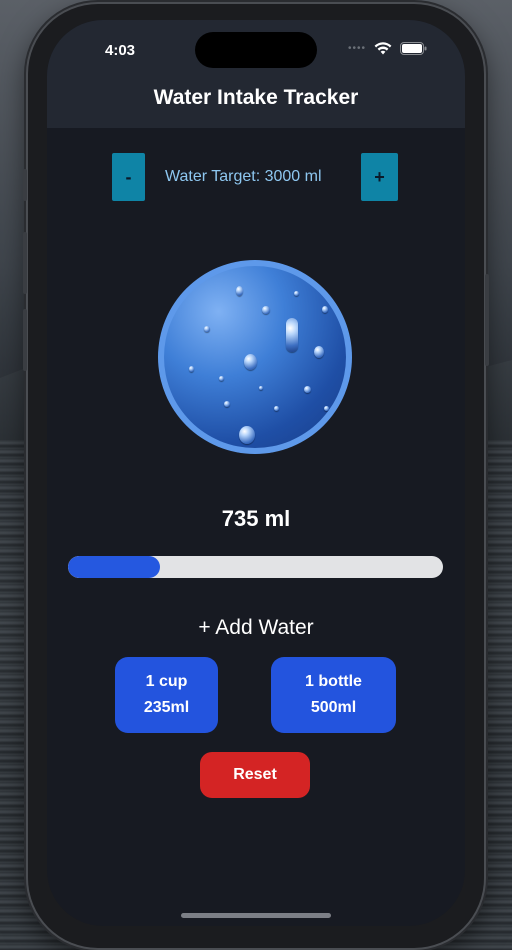 The width and height of the screenshot is (512, 950). I want to click on page-title: Water Intake Tracker, so click(256, 97).